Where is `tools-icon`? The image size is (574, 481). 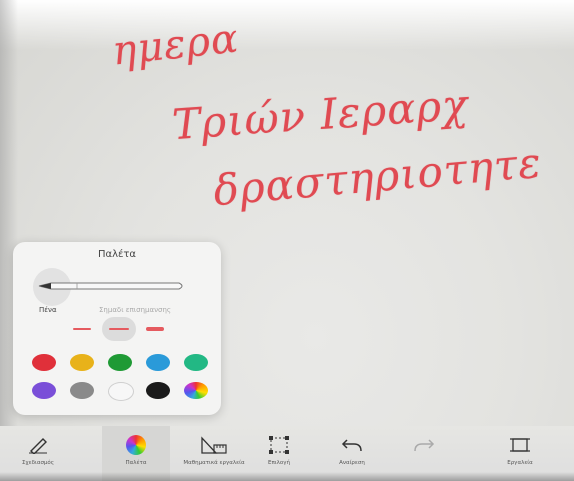 tools-icon is located at coordinates (520, 445).